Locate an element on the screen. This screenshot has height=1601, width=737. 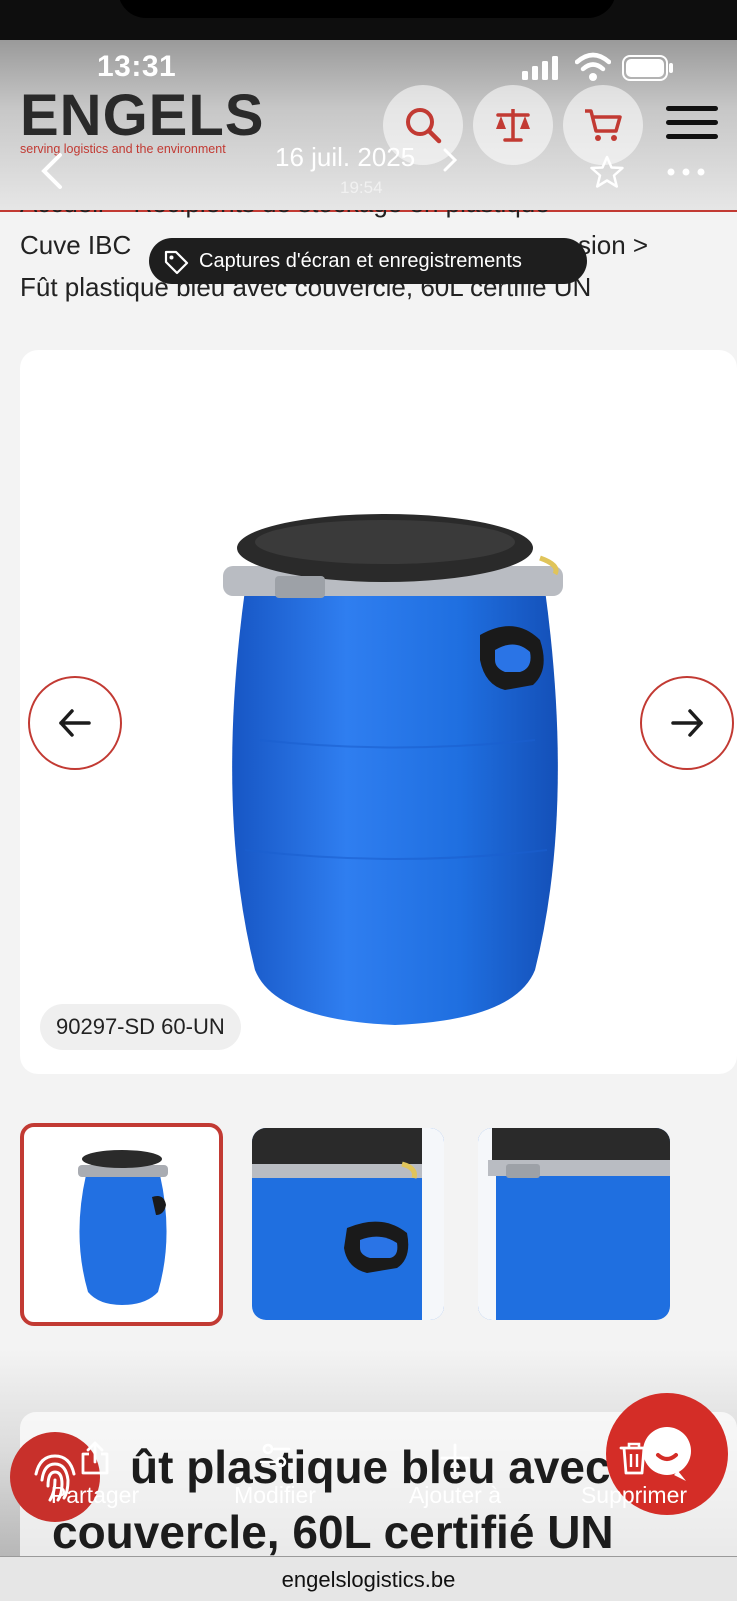
barrel-handle-closeup-image is located at coordinates (348, 1224).